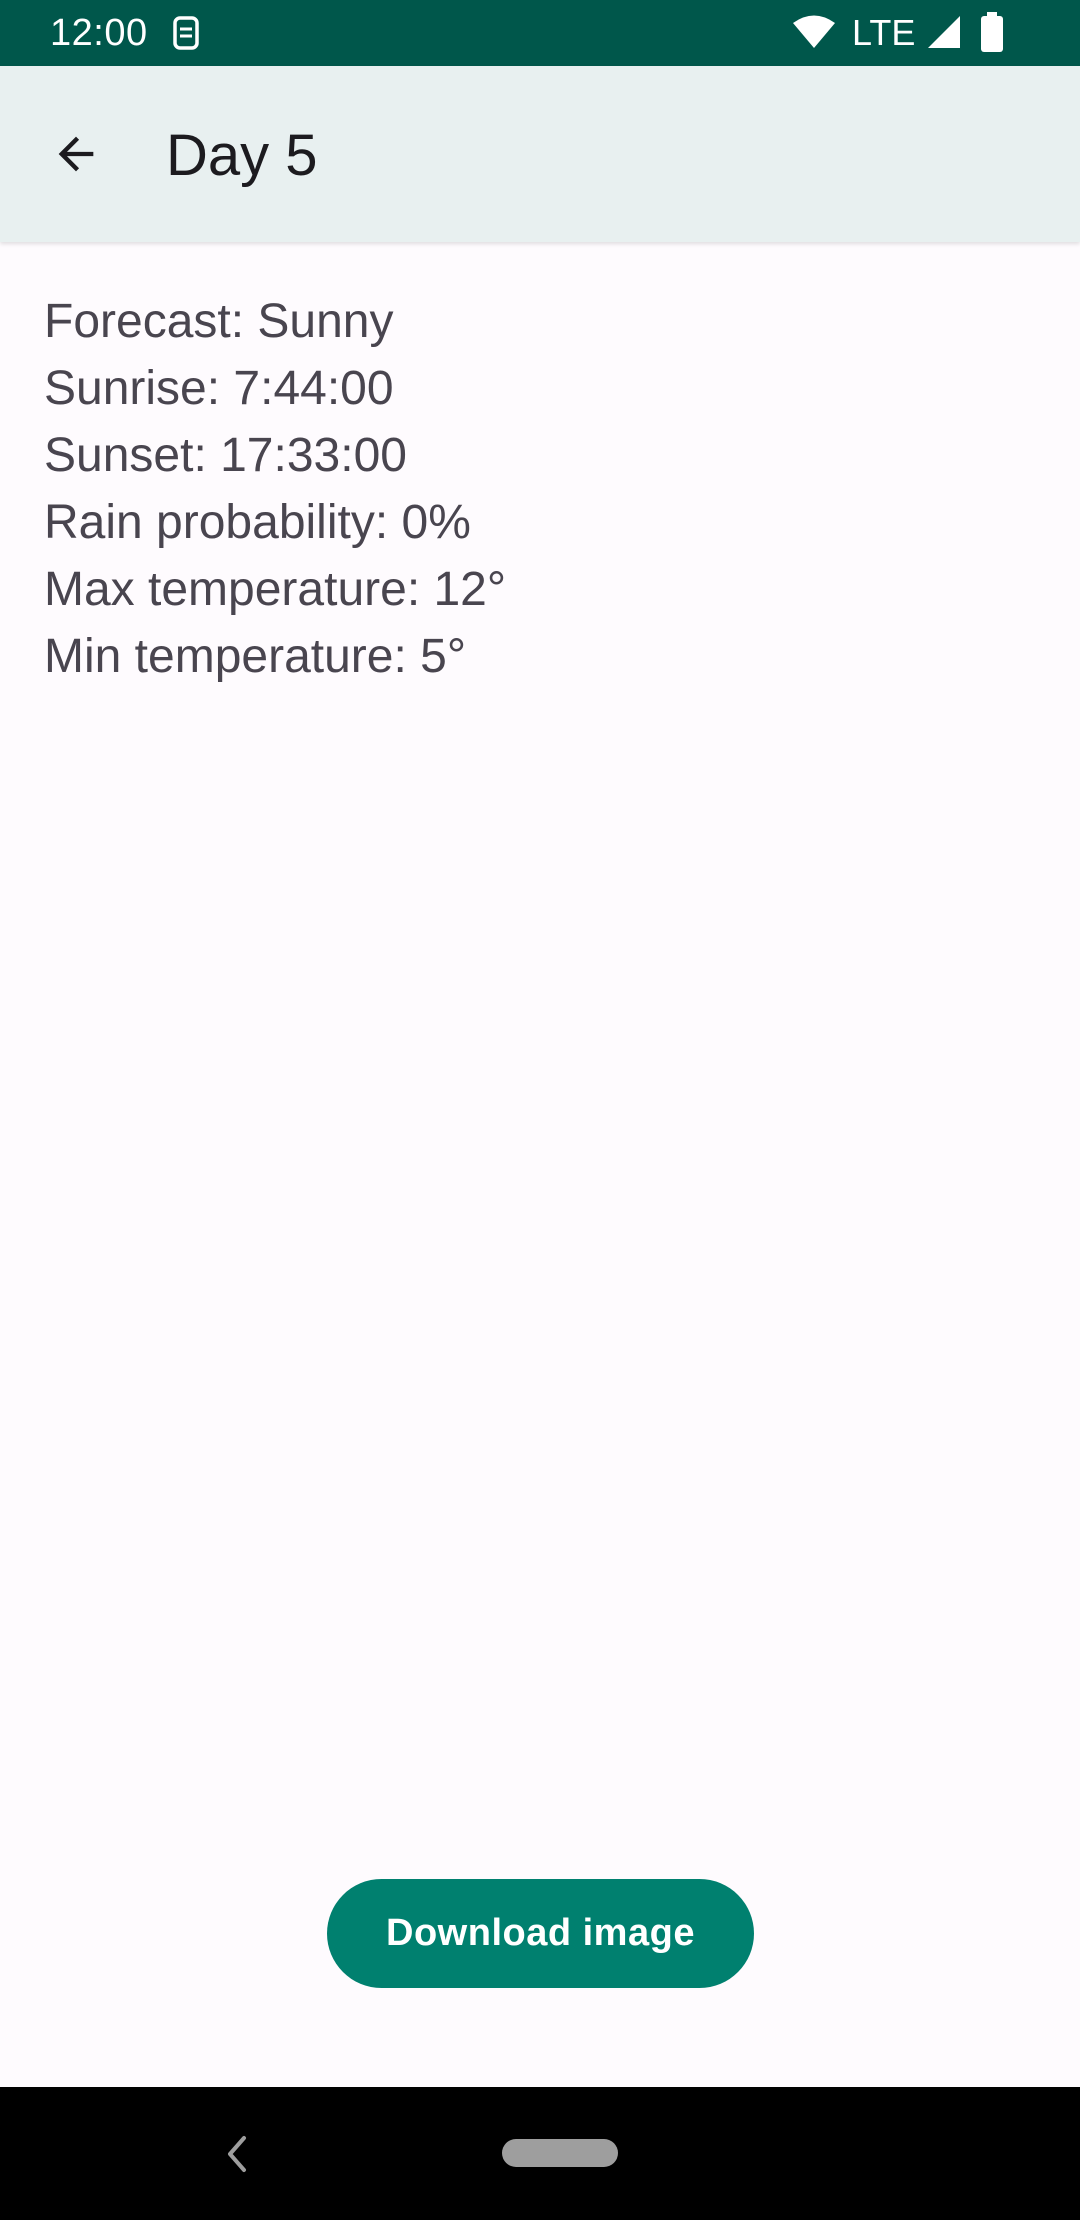 This screenshot has width=1080, height=2220. What do you see at coordinates (560, 2153) in the screenshot?
I see `home-pill-icon` at bounding box center [560, 2153].